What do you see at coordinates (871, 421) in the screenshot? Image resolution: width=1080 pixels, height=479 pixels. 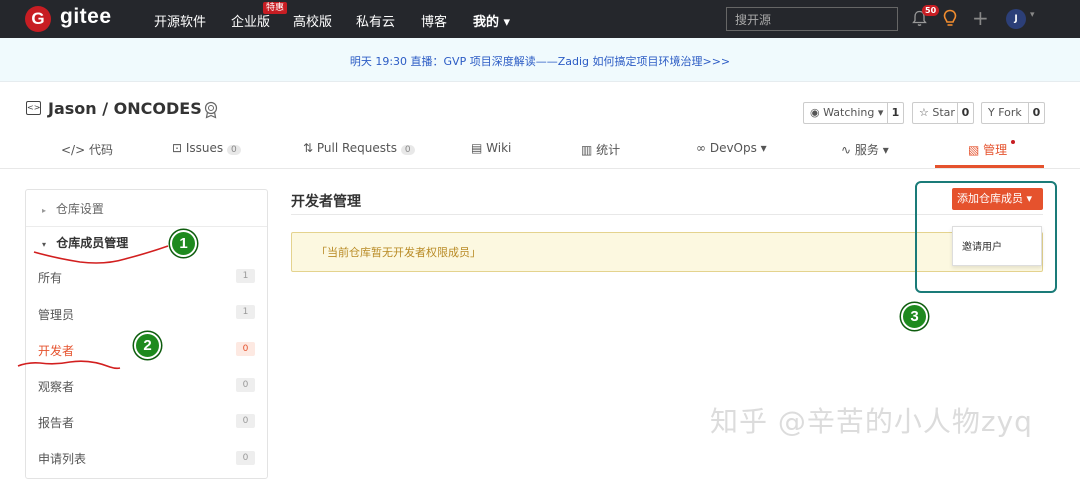 I see `watermark: 知乎 @辛苦的小人物zyq` at bounding box center [871, 421].